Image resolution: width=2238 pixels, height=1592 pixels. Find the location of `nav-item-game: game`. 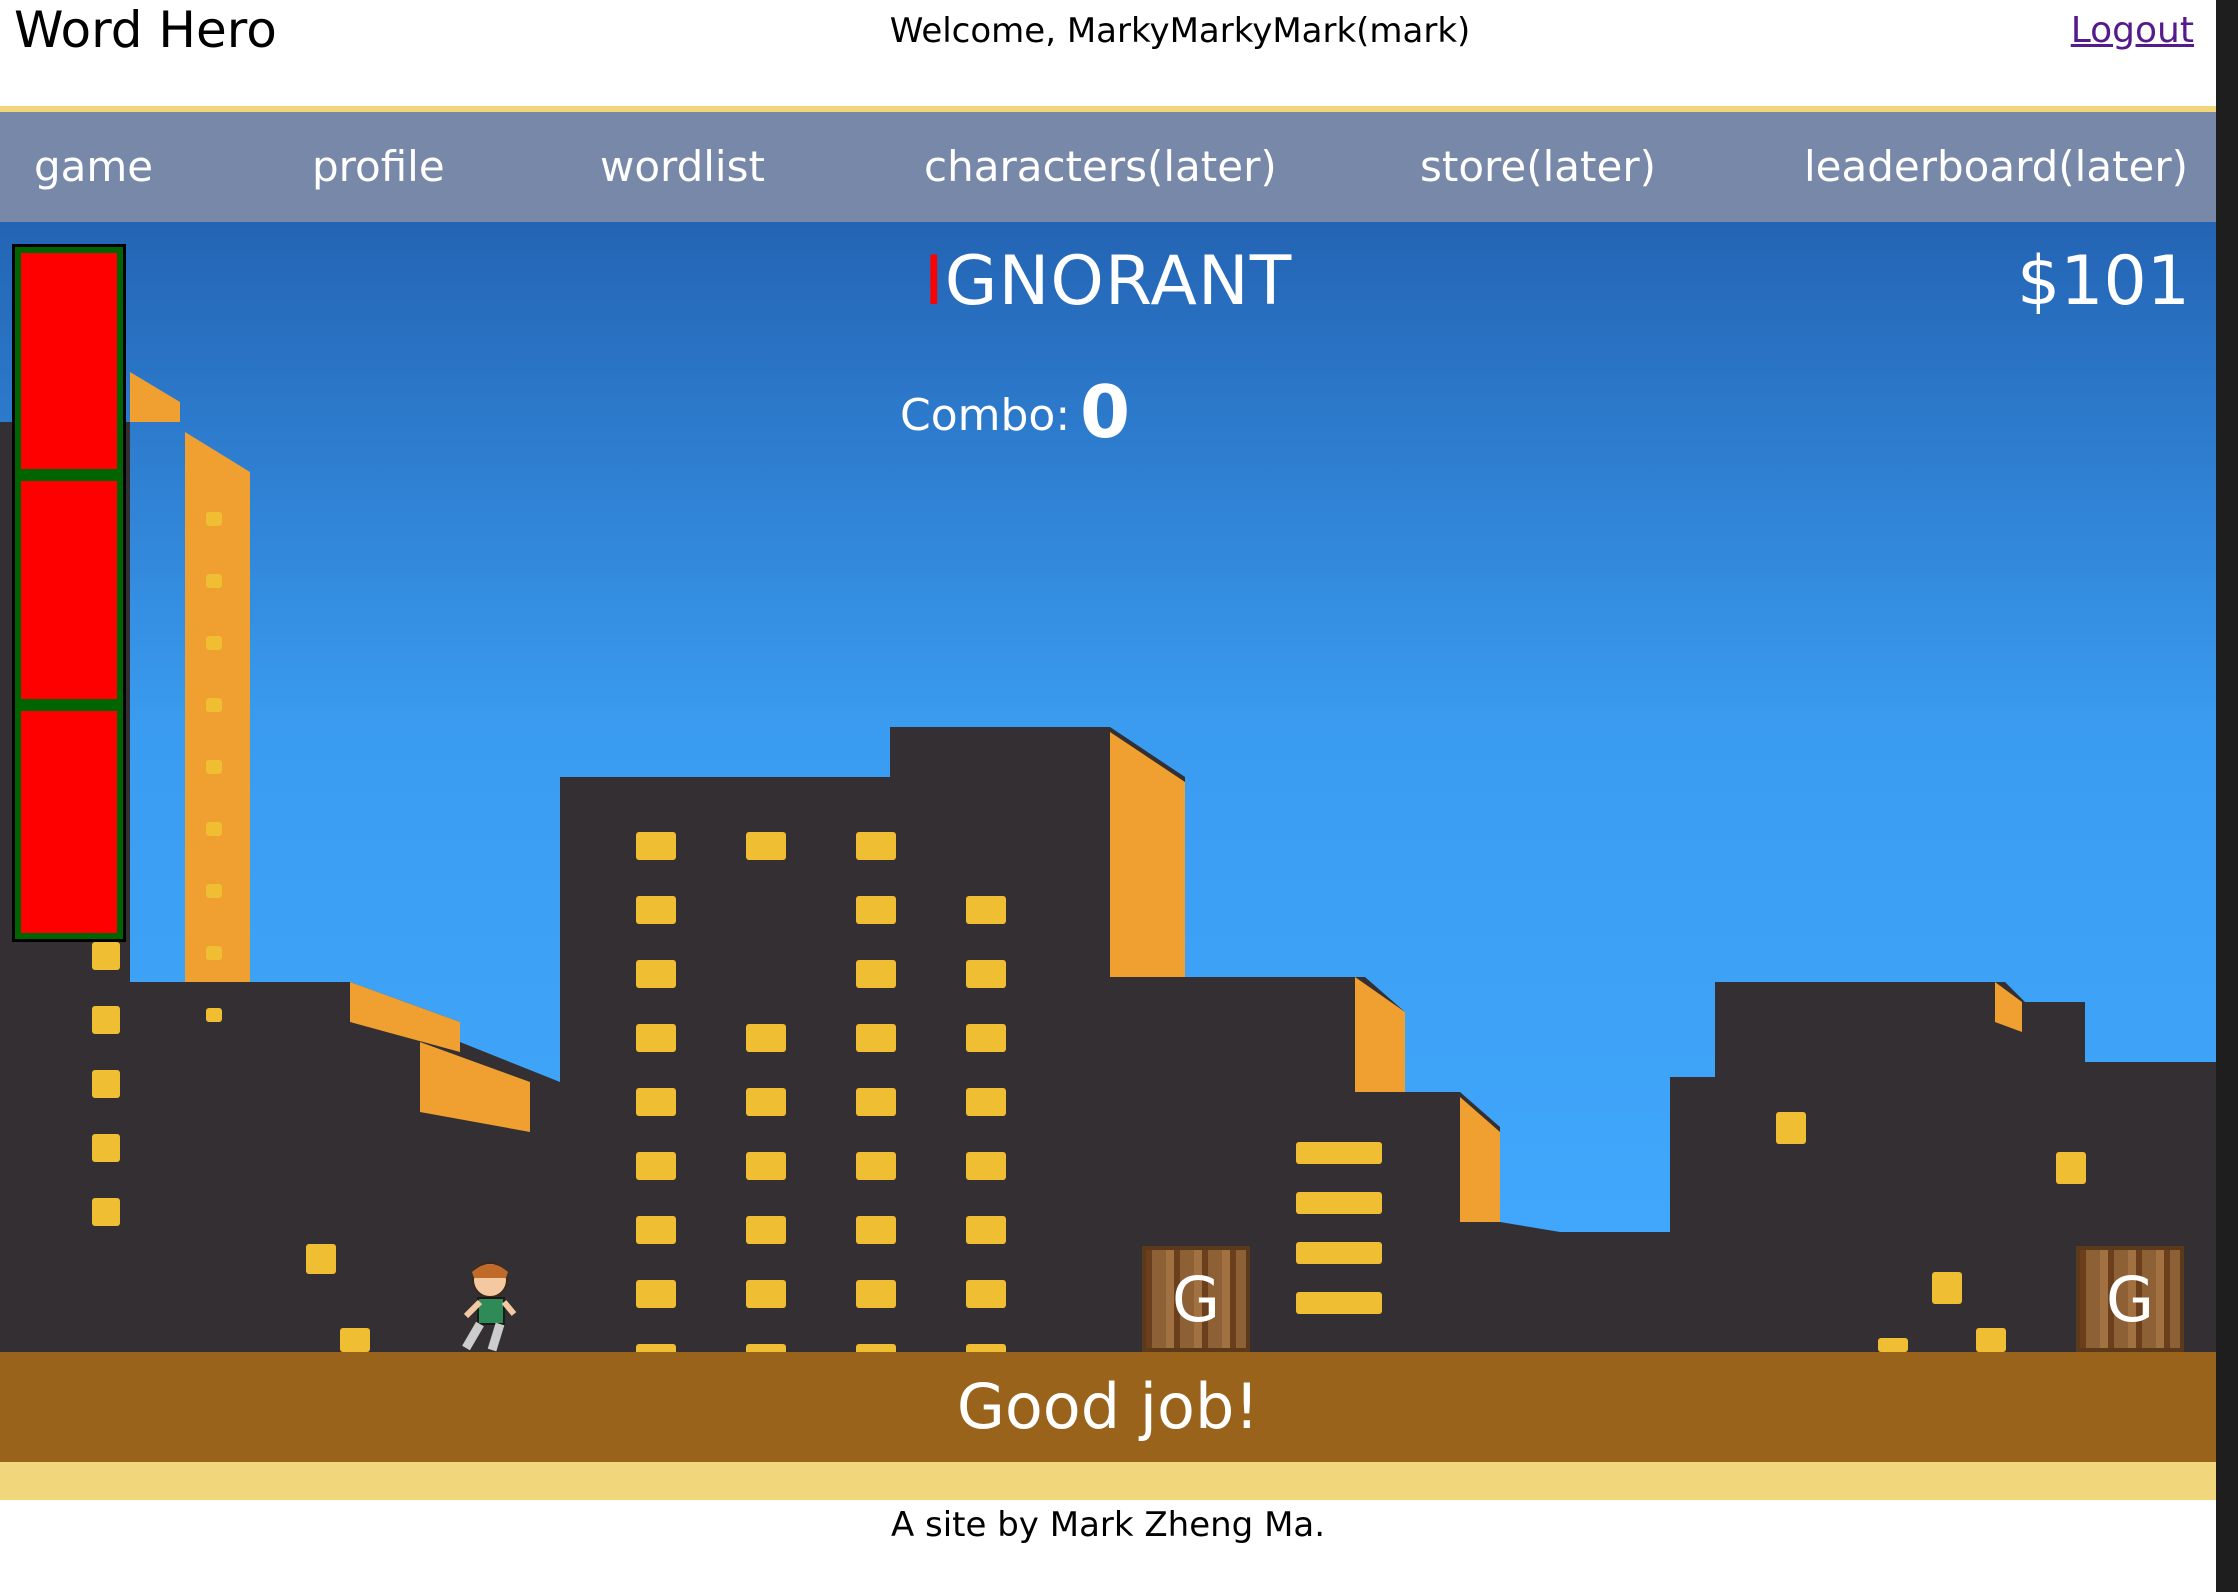

nav-item-game: game is located at coordinates (93, 167).